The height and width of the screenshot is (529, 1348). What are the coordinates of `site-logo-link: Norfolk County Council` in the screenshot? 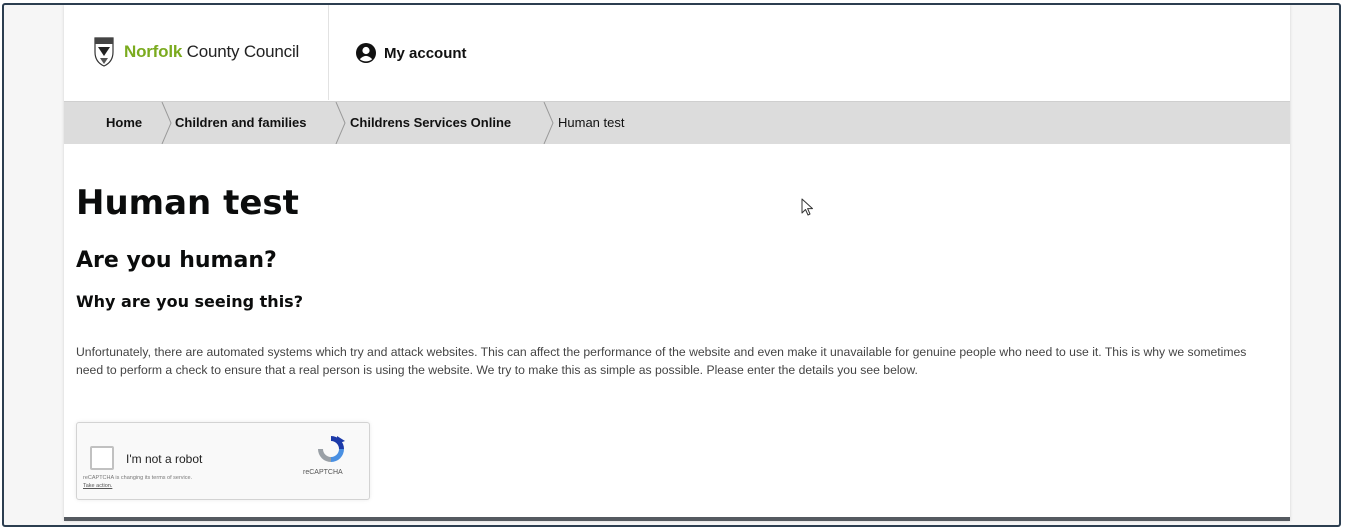 It's located at (196, 52).